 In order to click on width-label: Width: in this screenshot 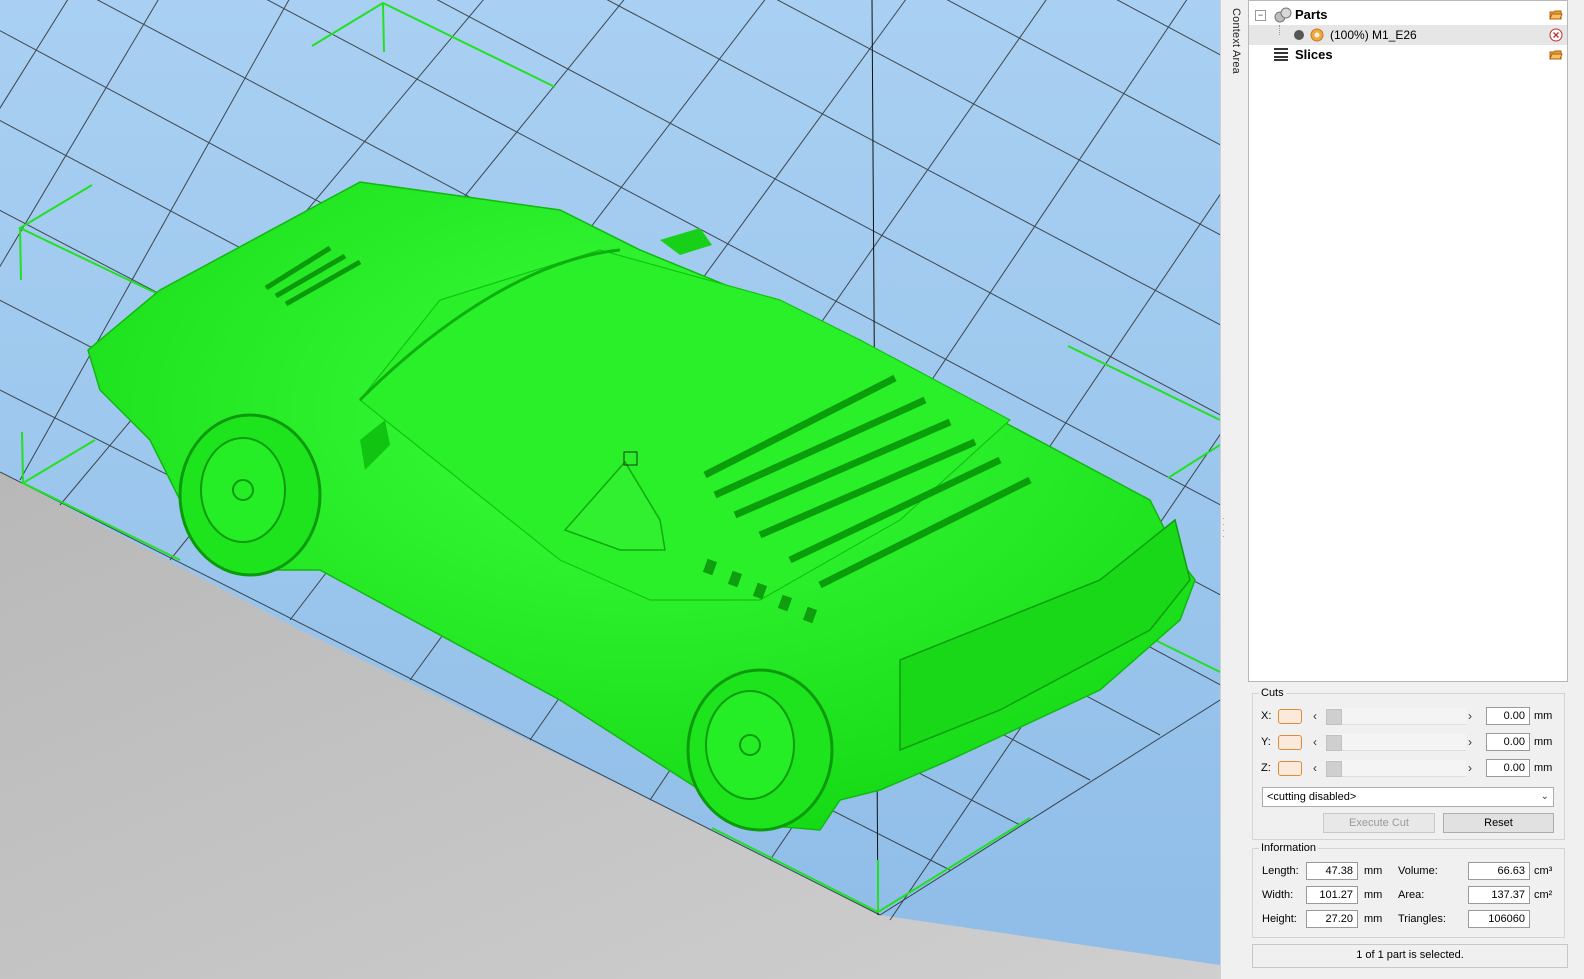, I will do `click(1278, 895)`.